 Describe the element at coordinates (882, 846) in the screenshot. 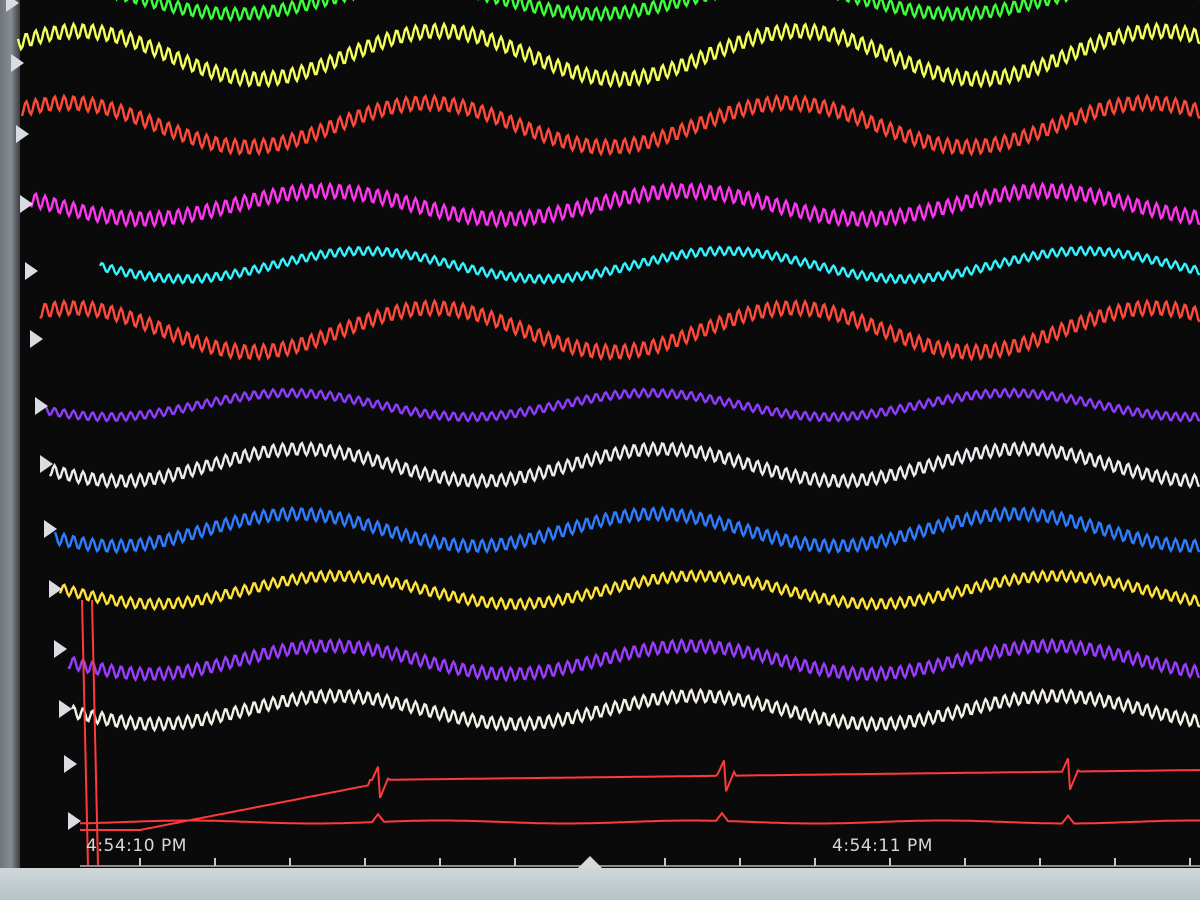

I see `time-label-end: 4:54:11 PM` at that location.